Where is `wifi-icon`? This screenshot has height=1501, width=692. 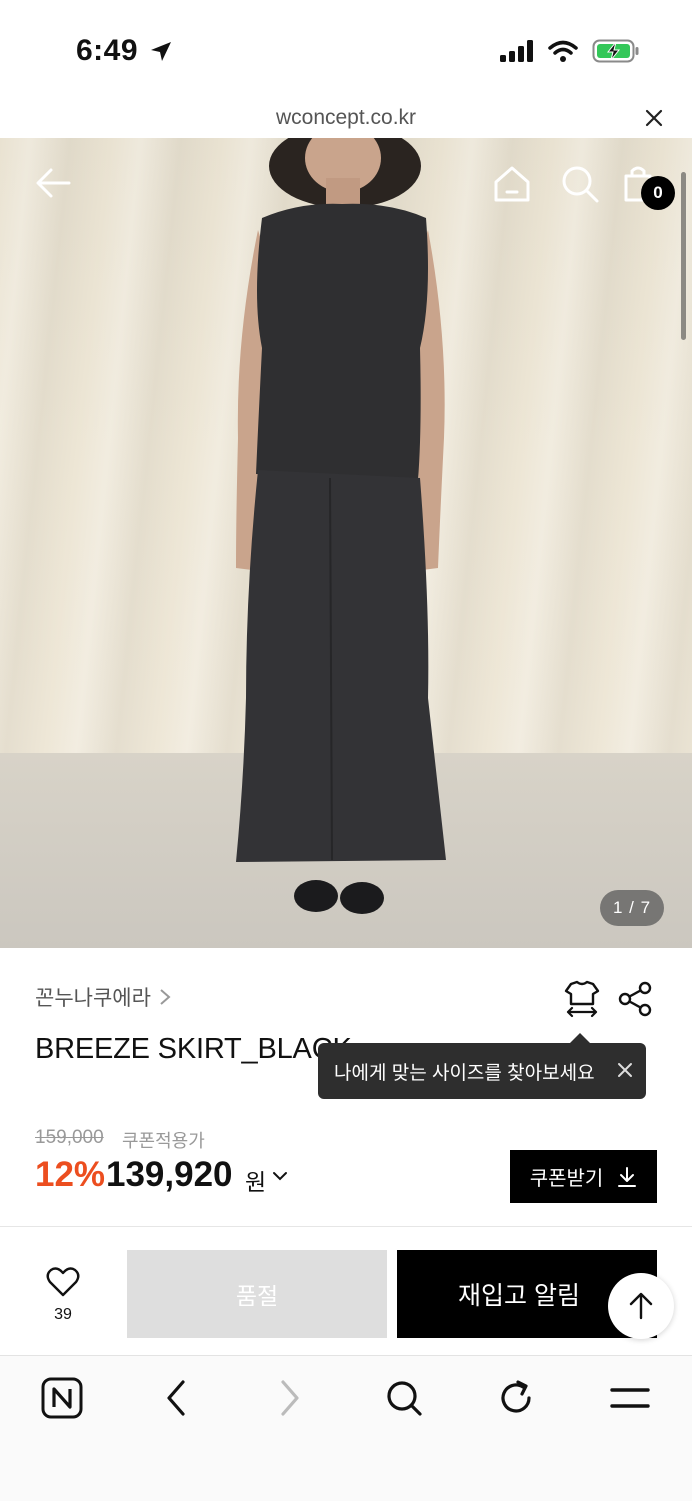
wifi-icon is located at coordinates (563, 51).